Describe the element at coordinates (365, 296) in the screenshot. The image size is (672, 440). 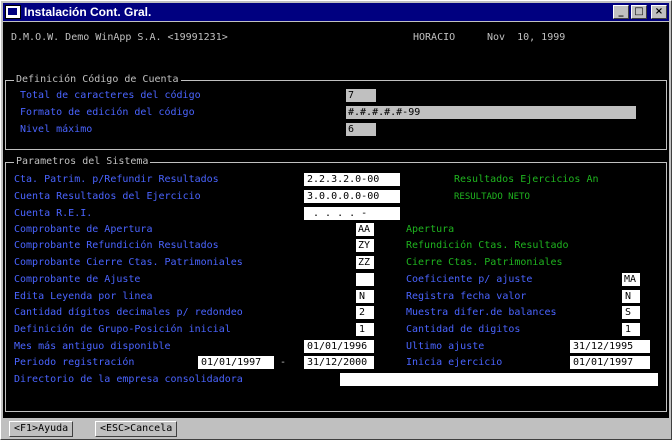
I see `edita-leyenda-field: N` at that location.